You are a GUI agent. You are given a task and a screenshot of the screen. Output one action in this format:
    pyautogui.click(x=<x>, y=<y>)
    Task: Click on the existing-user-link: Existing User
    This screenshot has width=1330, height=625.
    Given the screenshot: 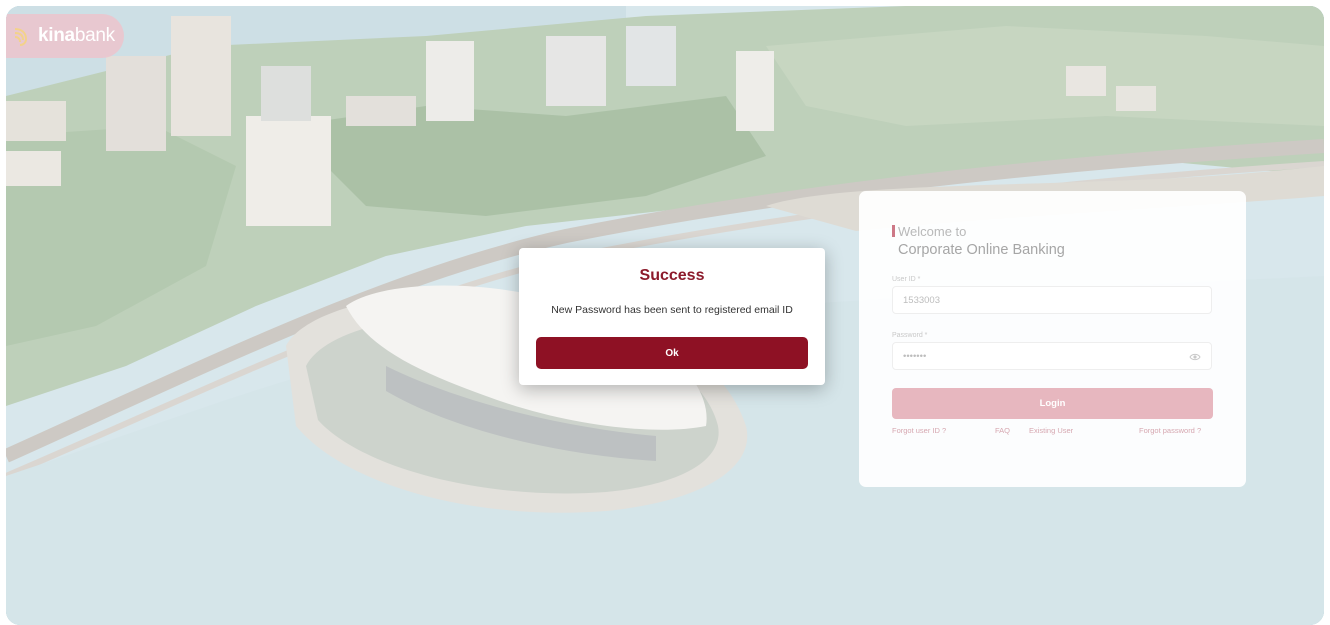 What is the action you would take?
    pyautogui.click(x=1051, y=430)
    